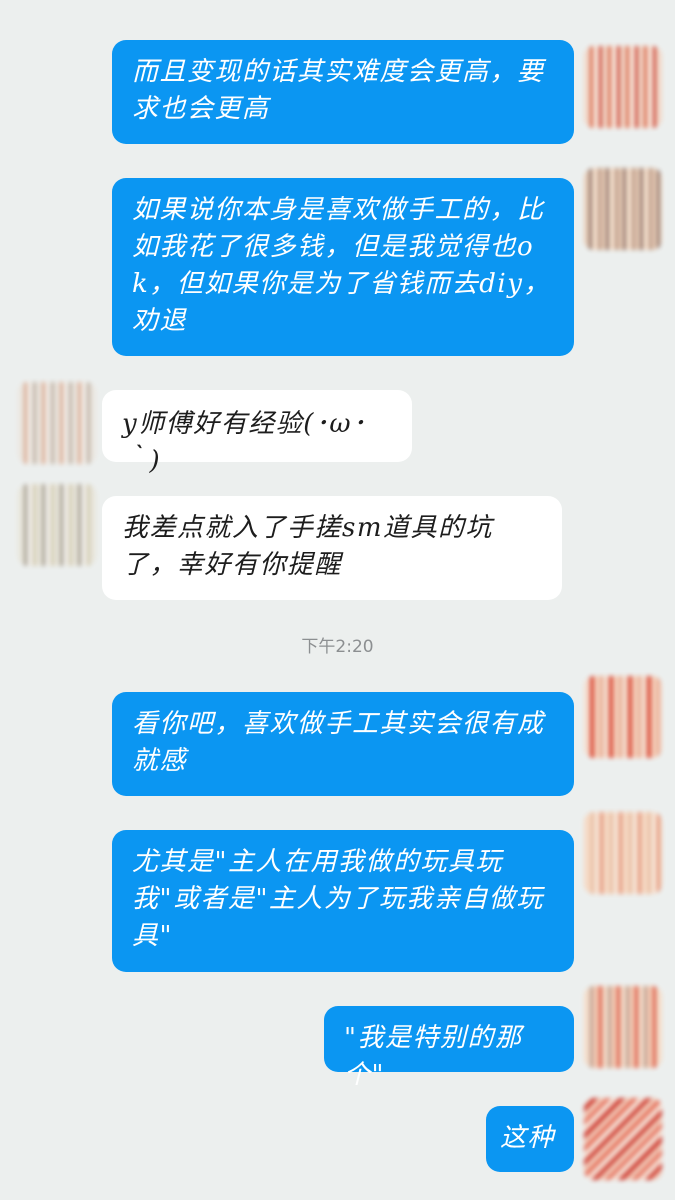 This screenshot has height=1200, width=675. I want to click on message-bubble-incoming: 我差点就入了手搓sm道具的坑了，幸好有你提醒, so click(332, 548).